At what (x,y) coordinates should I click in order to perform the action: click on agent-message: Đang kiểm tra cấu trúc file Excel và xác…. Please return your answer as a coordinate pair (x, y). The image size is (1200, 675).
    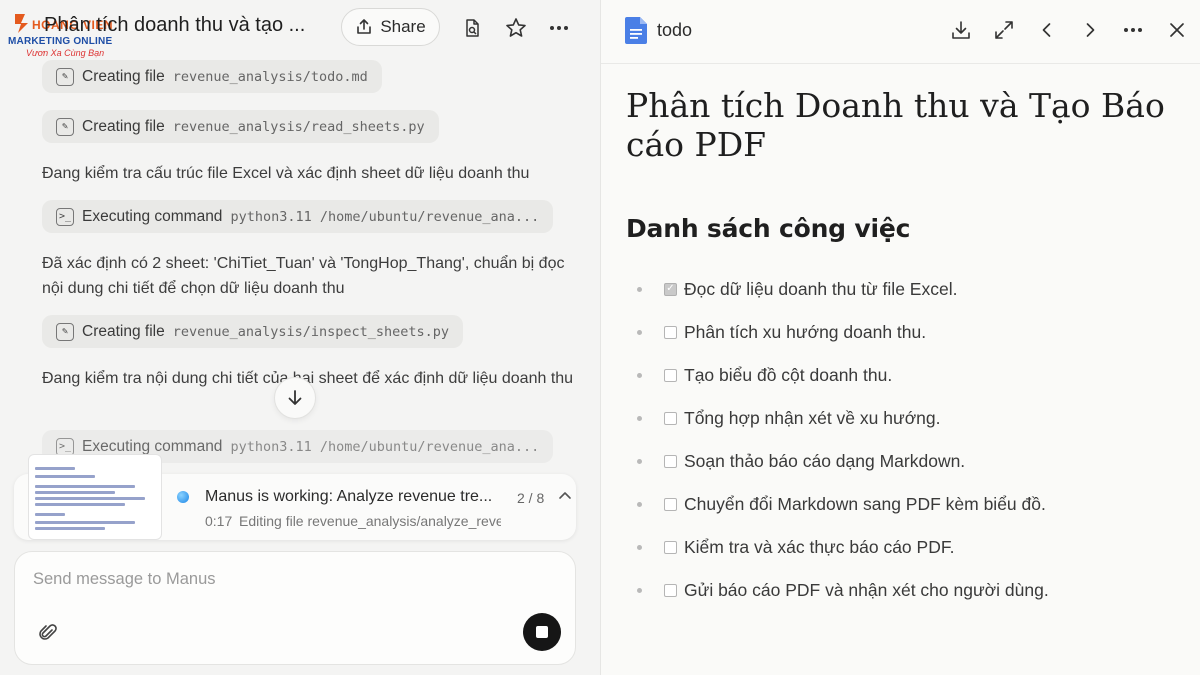
    Looking at the image, I should click on (286, 173).